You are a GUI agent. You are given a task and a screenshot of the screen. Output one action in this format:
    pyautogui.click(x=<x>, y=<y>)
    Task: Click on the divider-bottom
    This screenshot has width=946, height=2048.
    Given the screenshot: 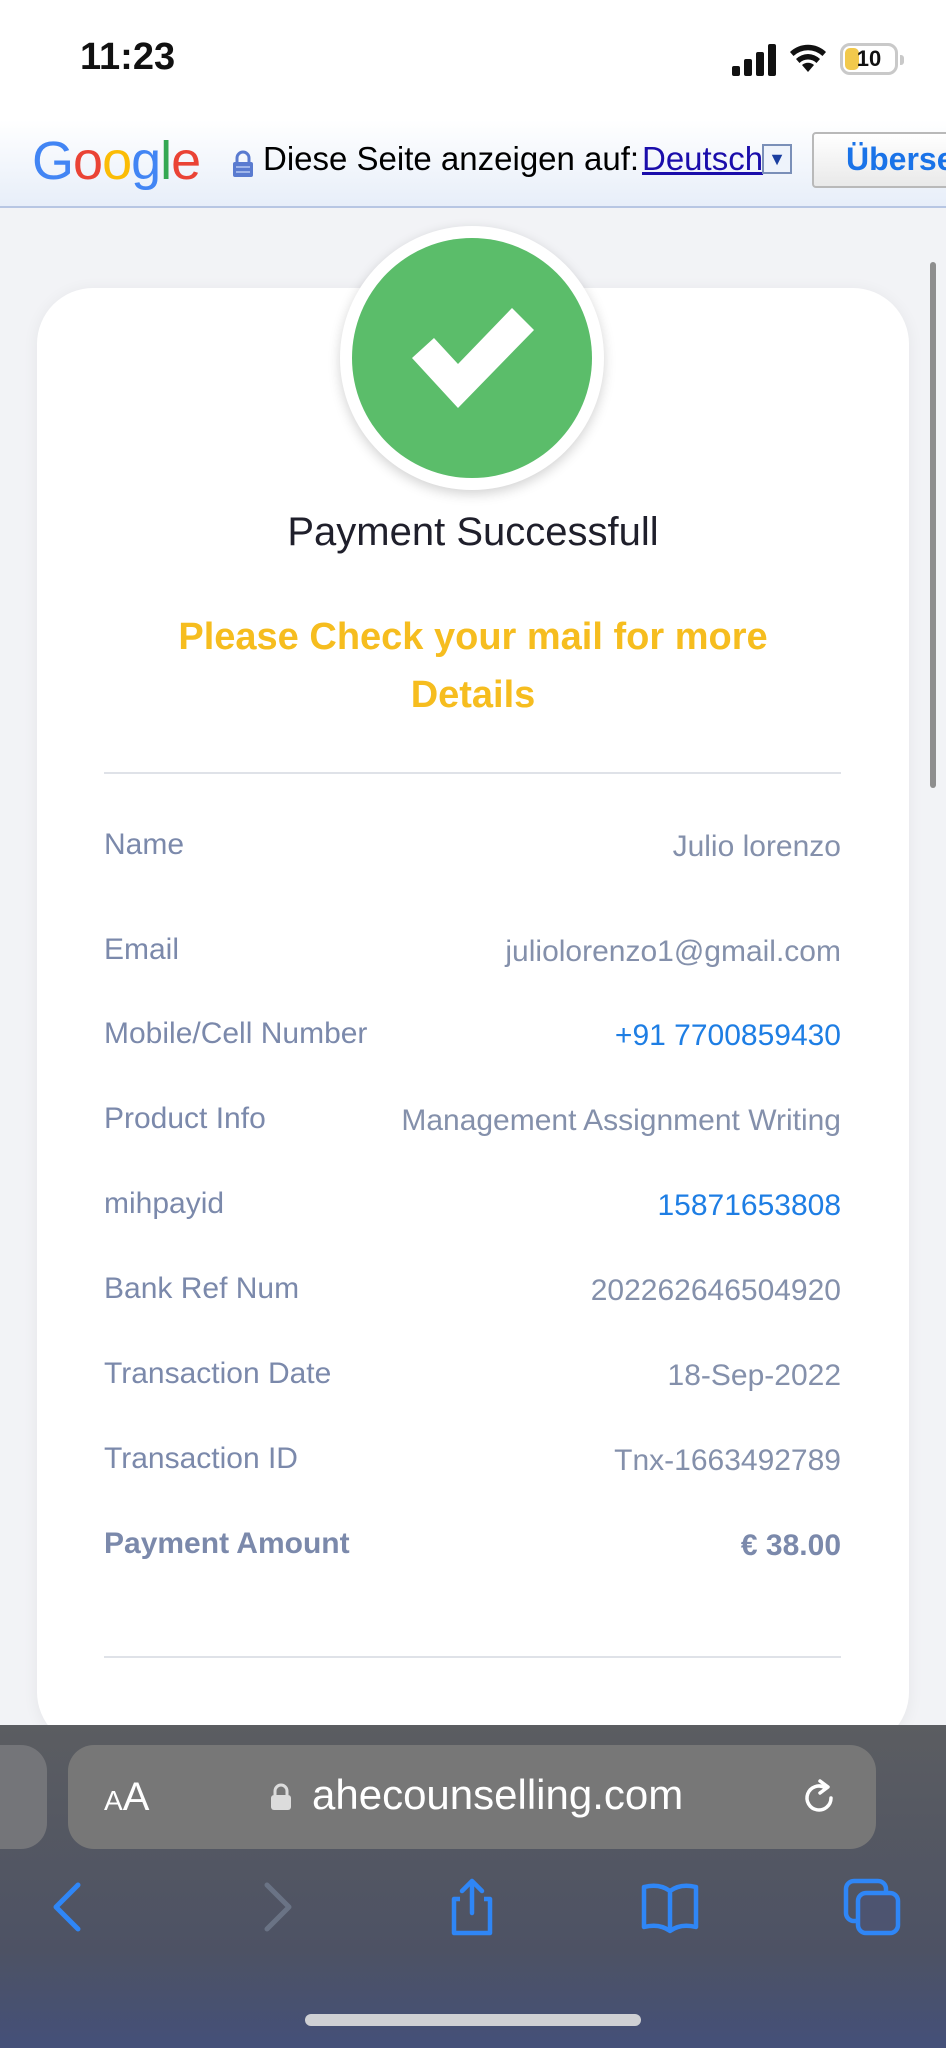 What is the action you would take?
    pyautogui.click(x=472, y=1657)
    